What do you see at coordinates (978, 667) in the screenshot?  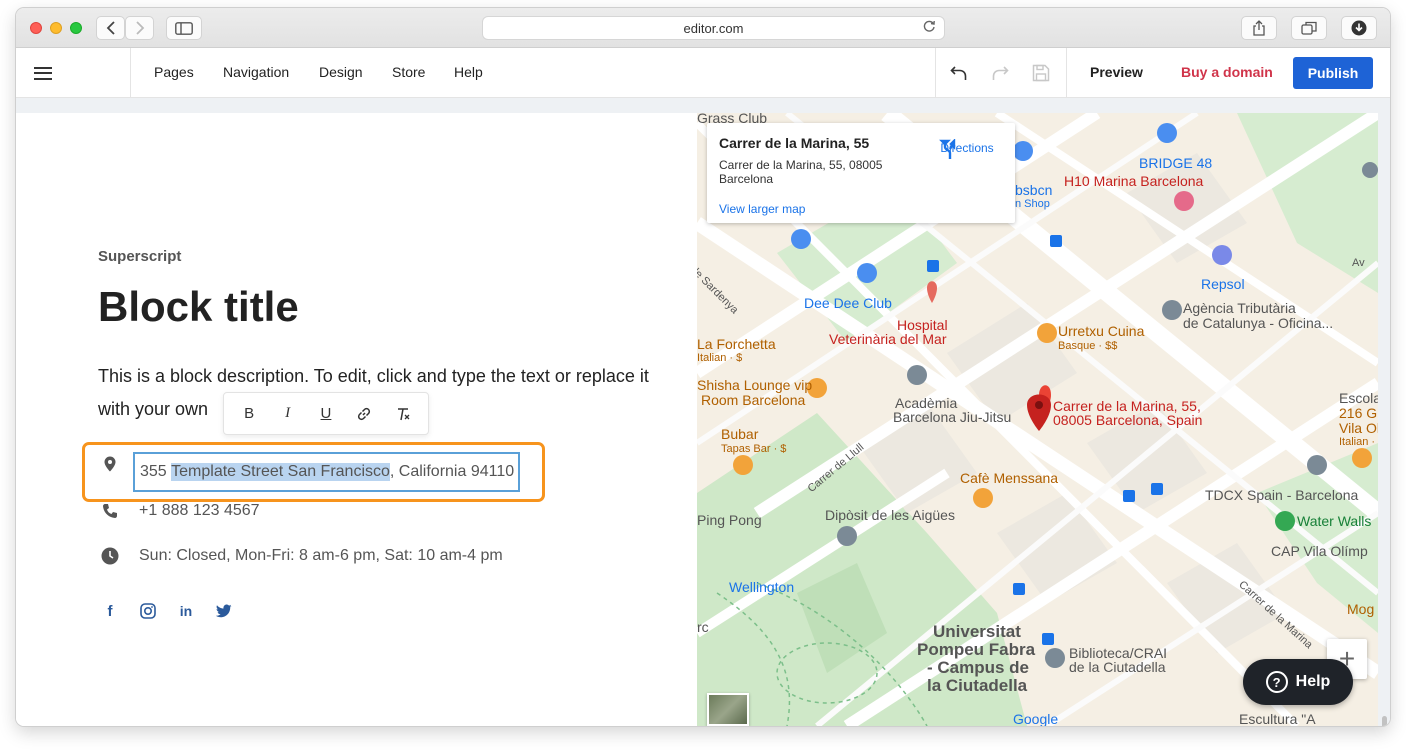 I see `map-label: - Campus de` at bounding box center [978, 667].